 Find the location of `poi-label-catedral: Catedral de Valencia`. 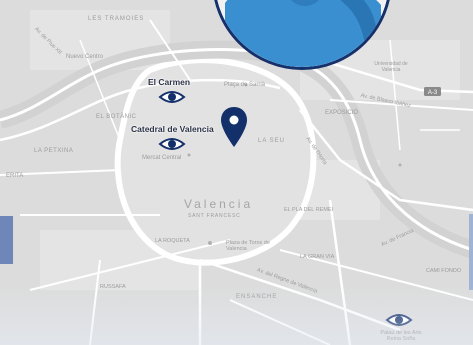

poi-label-catedral: Catedral de Valencia is located at coordinates (172, 129).